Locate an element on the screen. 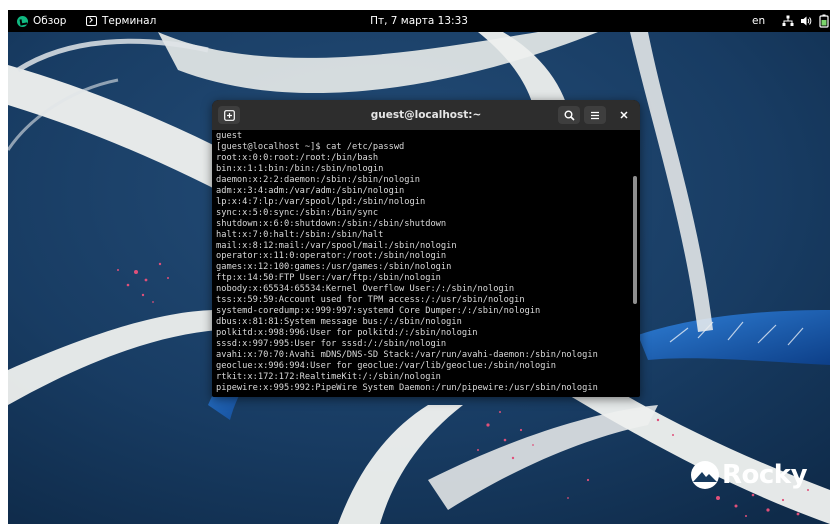  menu-button is located at coordinates (595, 115).